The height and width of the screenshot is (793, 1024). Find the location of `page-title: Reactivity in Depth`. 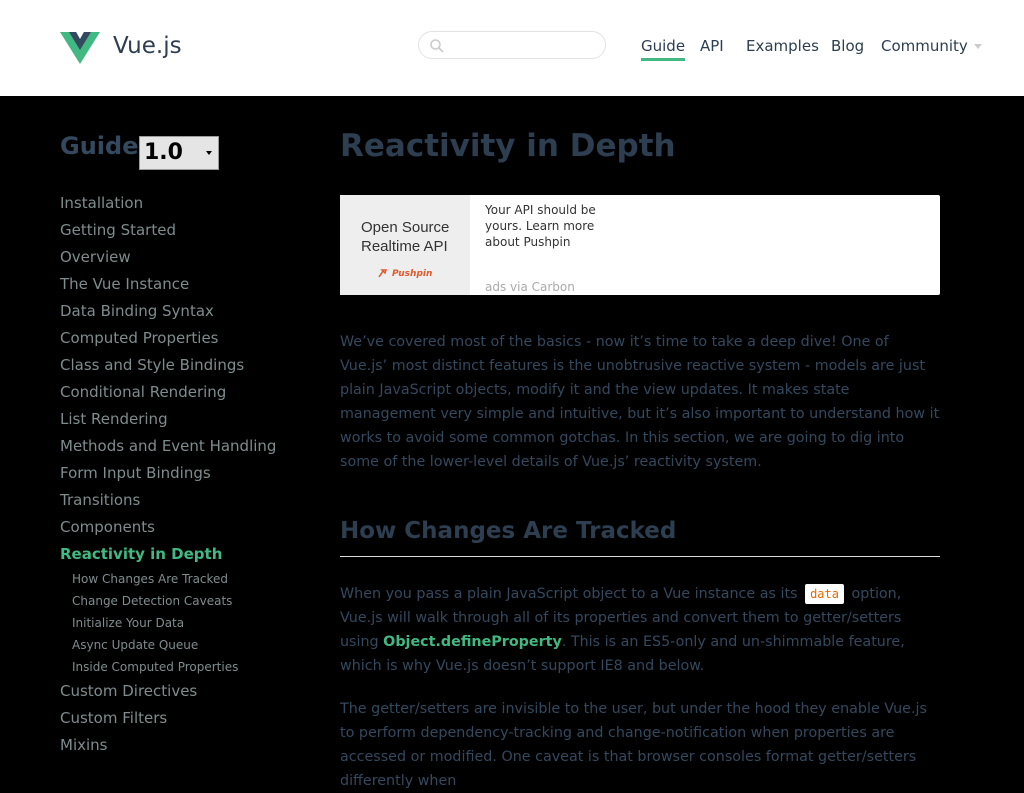

page-title: Reactivity in Depth is located at coordinates (508, 146).